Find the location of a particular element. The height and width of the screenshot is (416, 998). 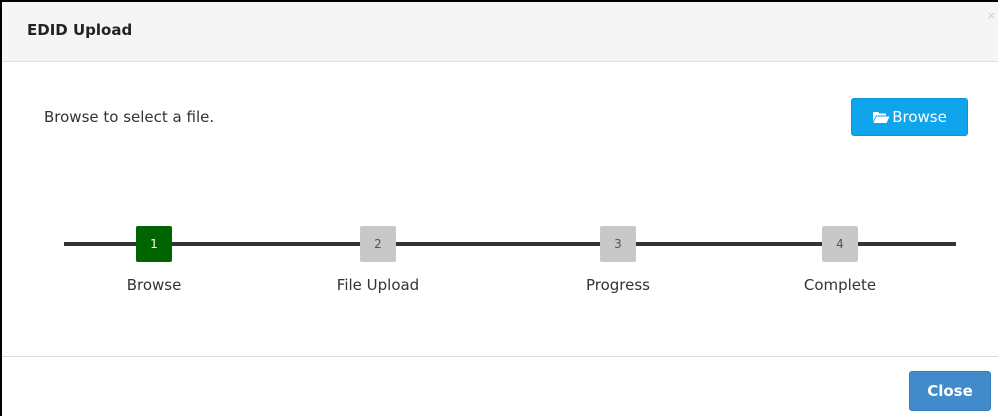

step-3-indicator: 3 is located at coordinates (618, 244).